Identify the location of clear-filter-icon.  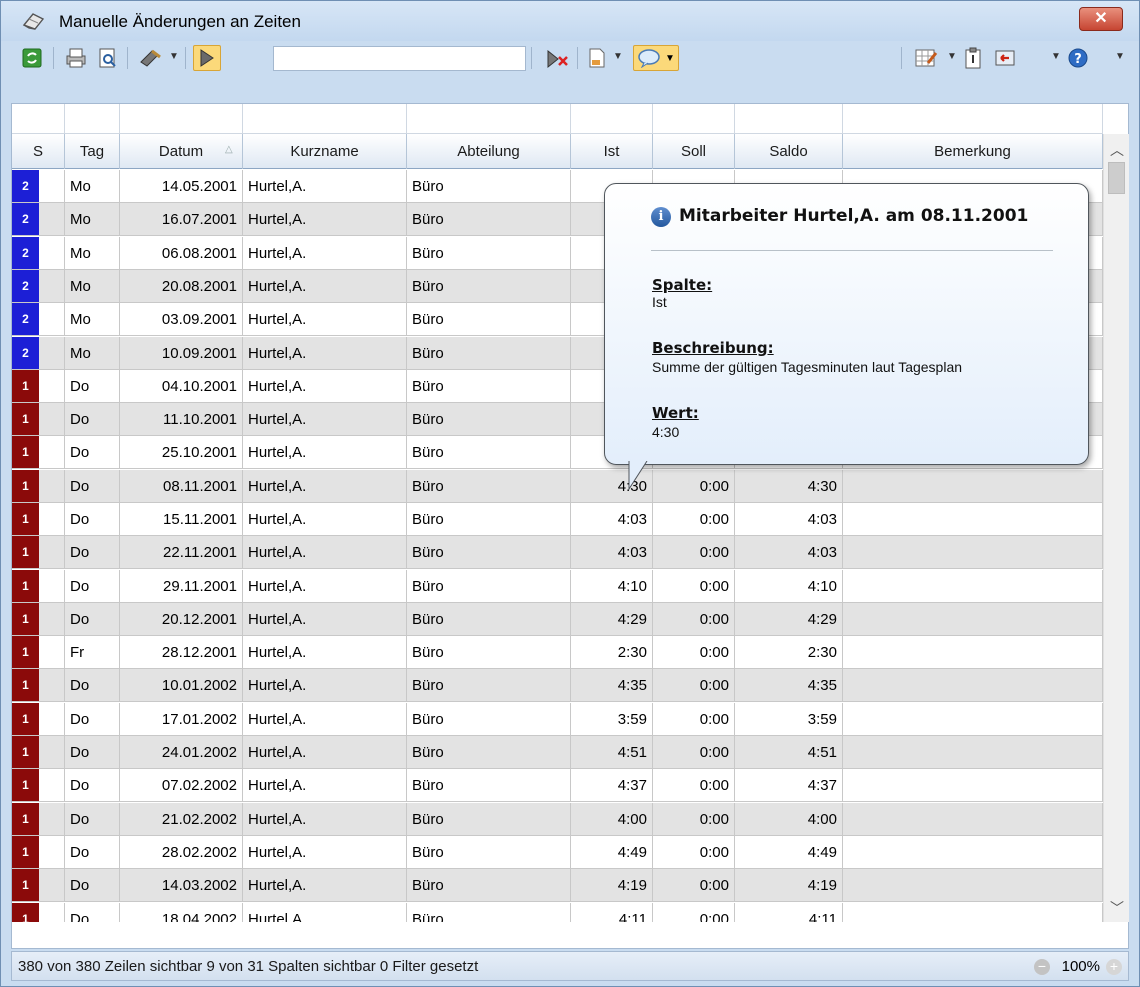
(557, 58).